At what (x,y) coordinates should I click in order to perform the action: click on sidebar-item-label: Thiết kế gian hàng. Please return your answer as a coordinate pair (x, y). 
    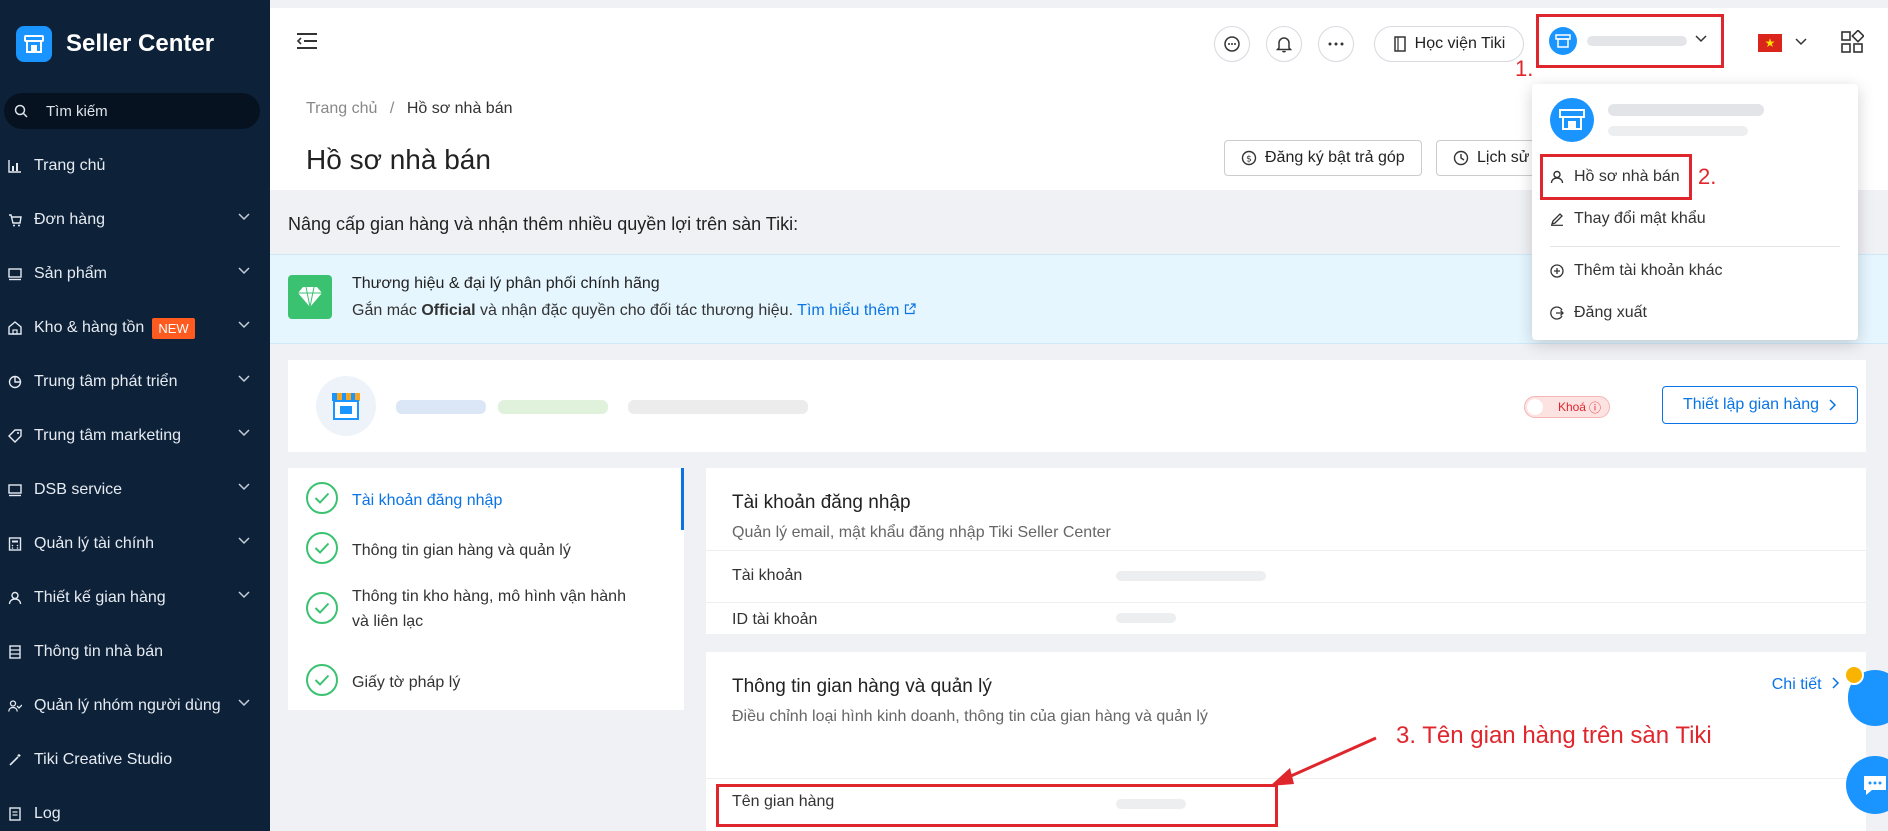
    Looking at the image, I should click on (100, 597).